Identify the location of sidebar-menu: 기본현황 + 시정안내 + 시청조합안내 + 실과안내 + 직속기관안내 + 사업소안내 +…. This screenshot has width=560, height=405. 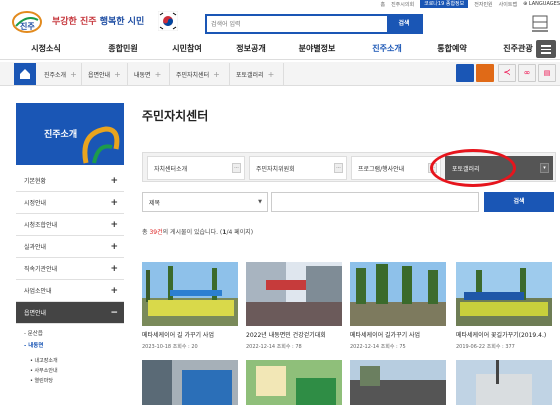
(70, 278).